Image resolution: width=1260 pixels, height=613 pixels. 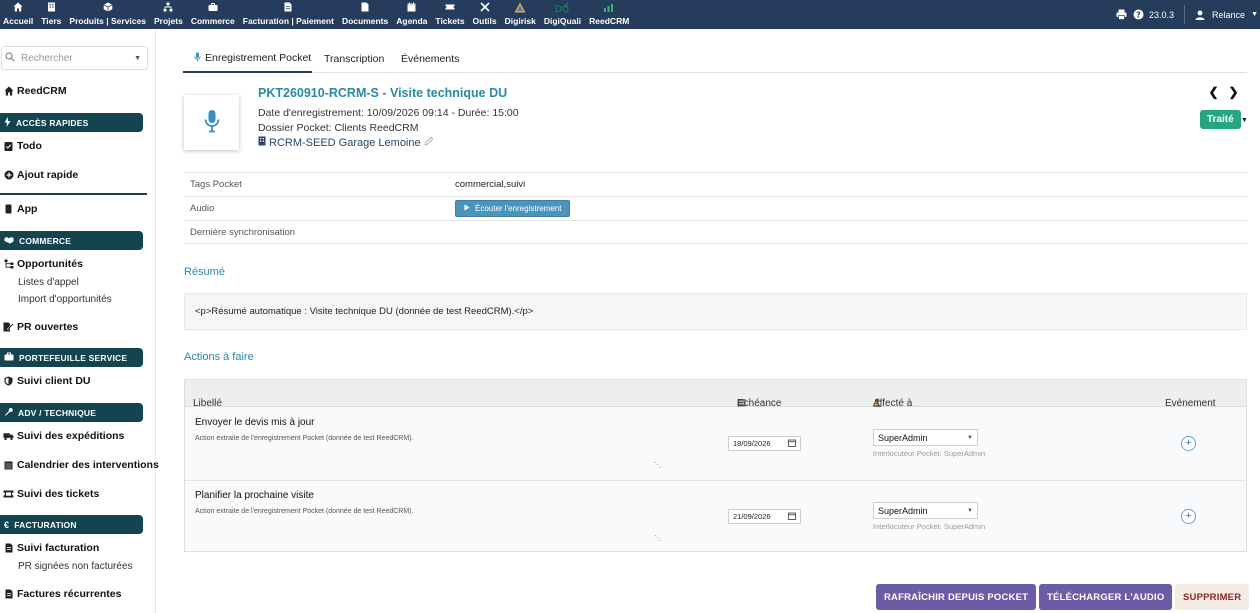 I want to click on sidebar-item-label: Factures récurrentes, so click(x=69, y=594).